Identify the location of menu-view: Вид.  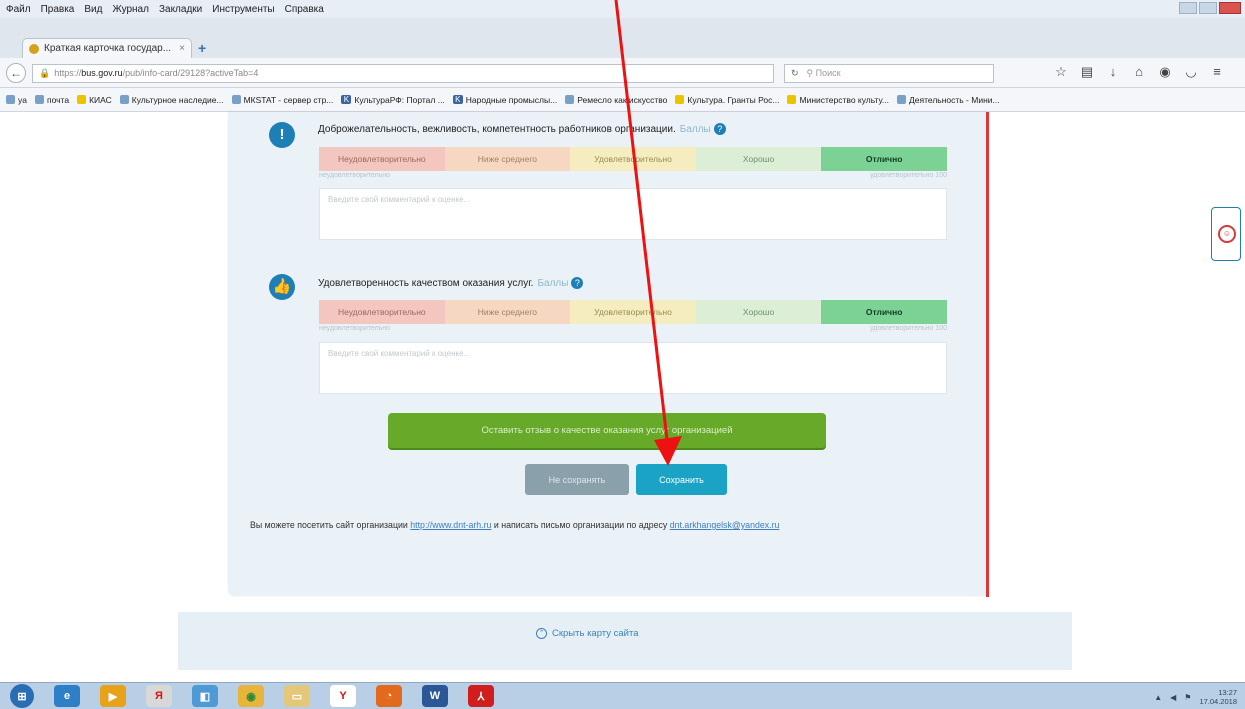
(93, 9).